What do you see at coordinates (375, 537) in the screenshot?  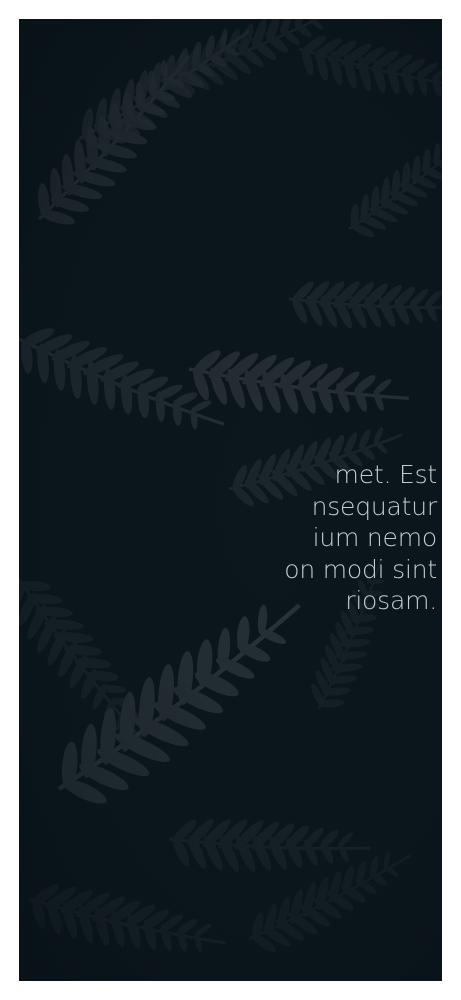 I see `paragraph-line: ium nemo` at bounding box center [375, 537].